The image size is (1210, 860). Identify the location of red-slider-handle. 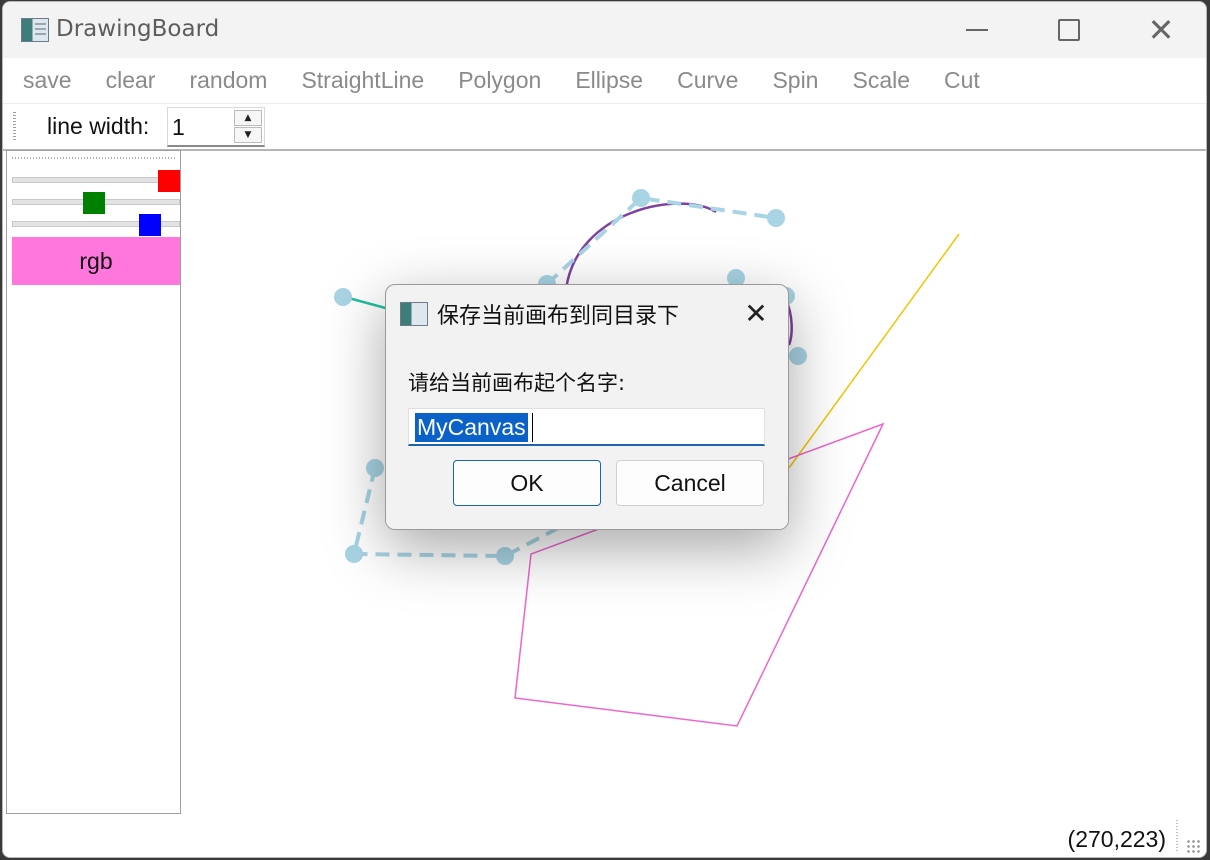
(169, 181).